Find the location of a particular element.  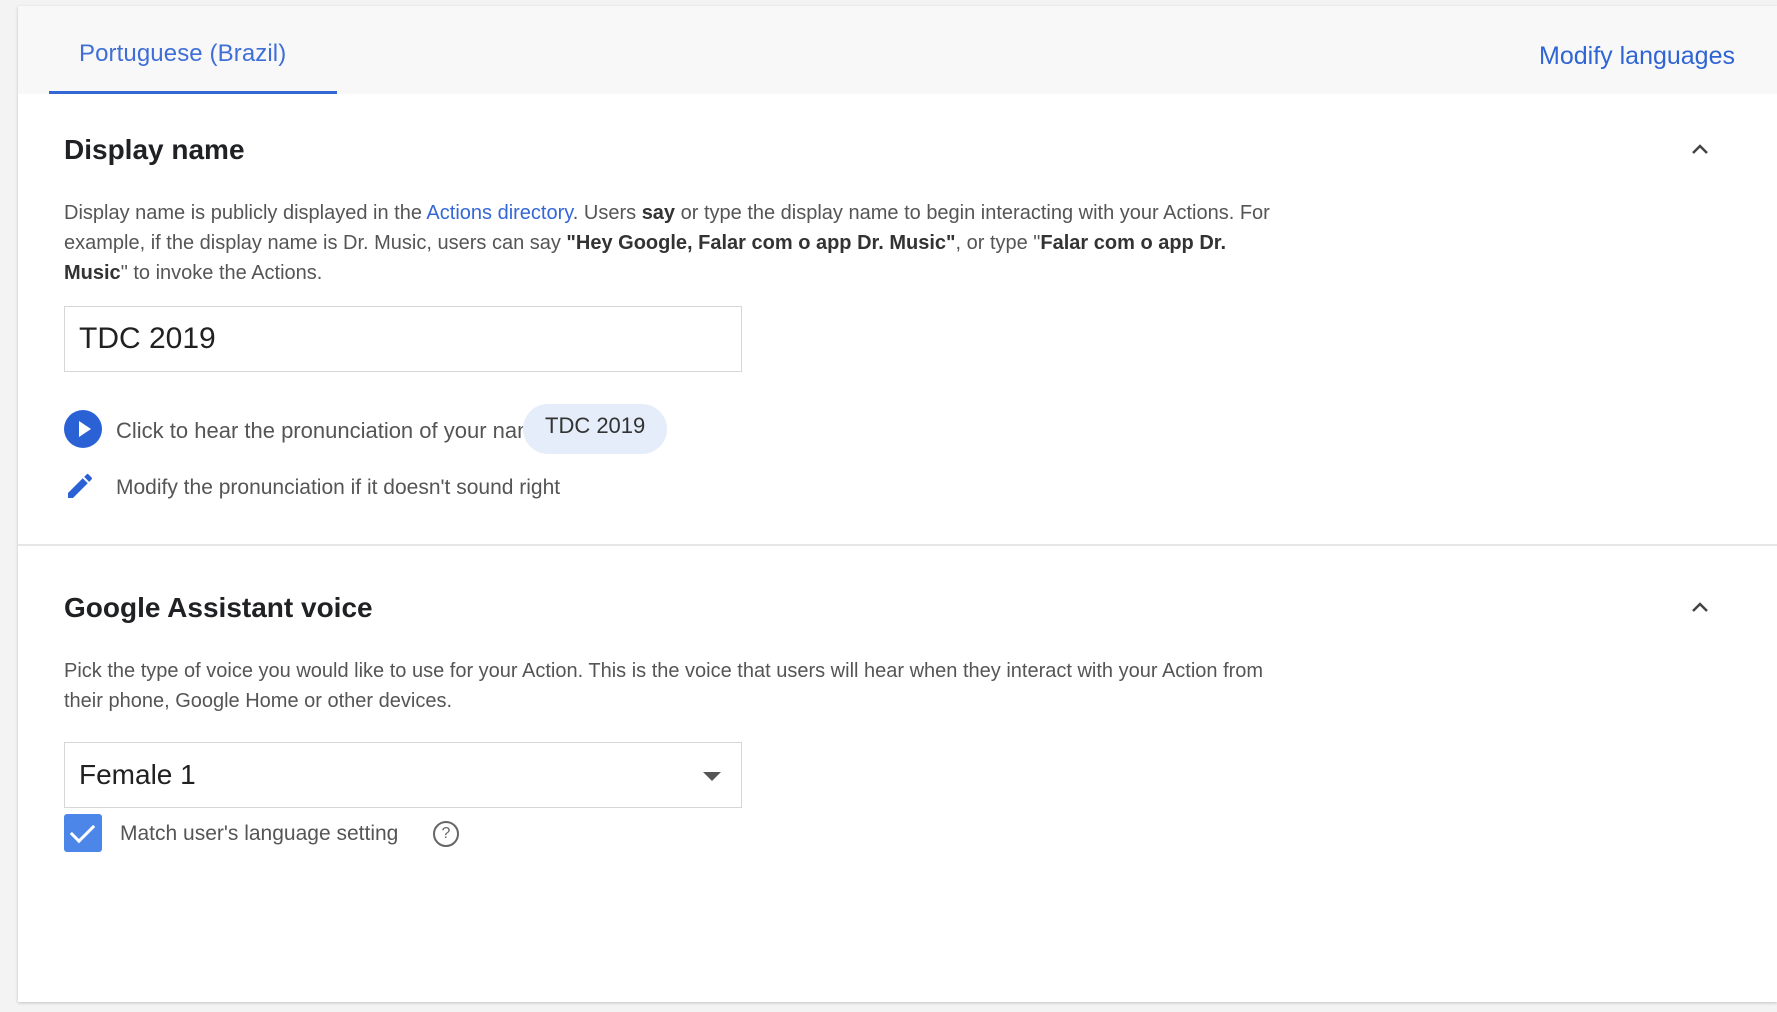

pronunciation-chip: TDC 2019 is located at coordinates (595, 429).